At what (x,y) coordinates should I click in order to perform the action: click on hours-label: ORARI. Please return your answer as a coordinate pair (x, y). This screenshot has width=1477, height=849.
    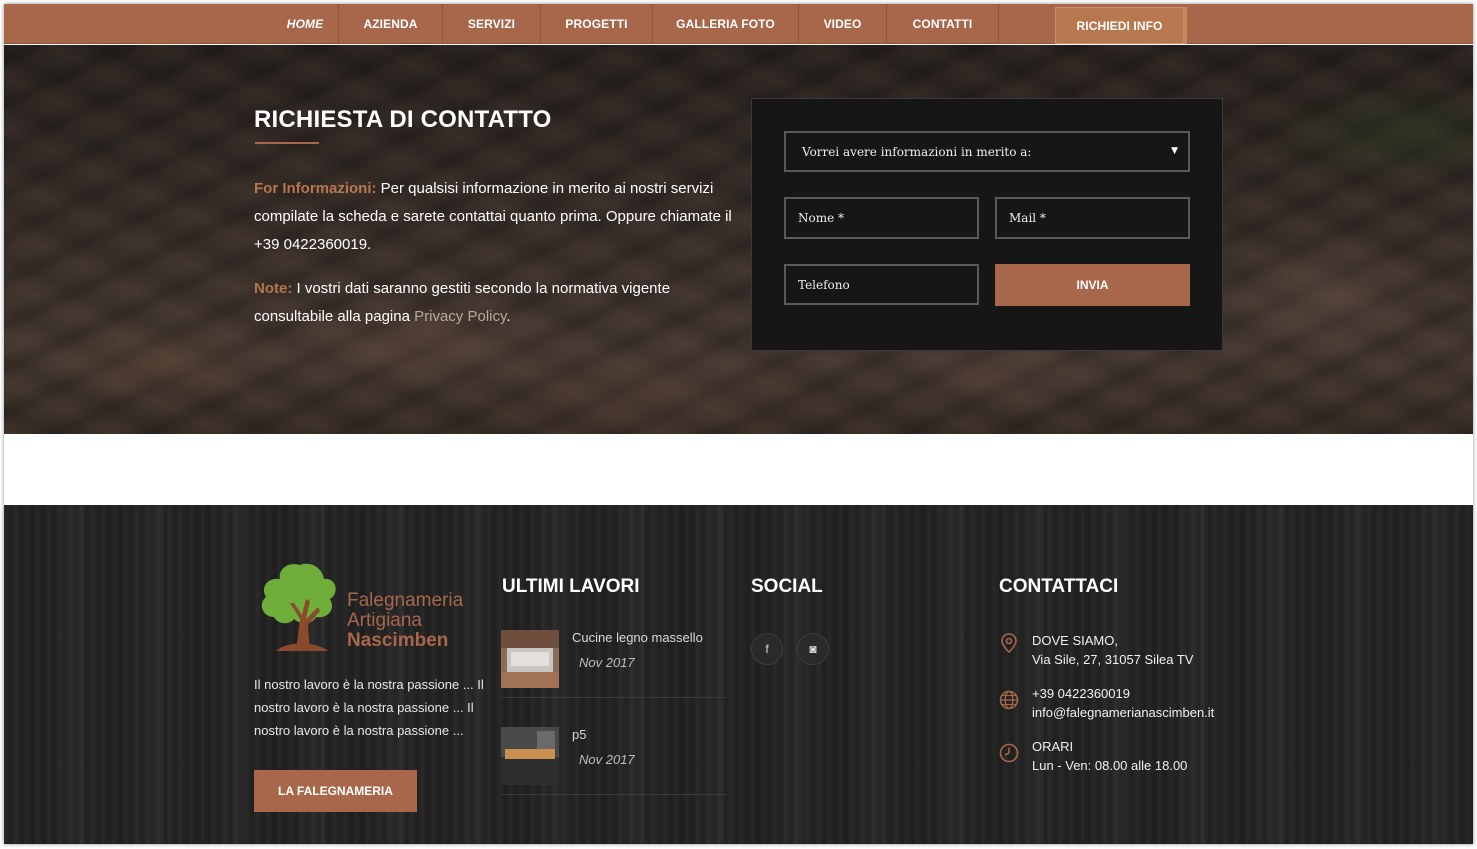
    Looking at the image, I should click on (1053, 746).